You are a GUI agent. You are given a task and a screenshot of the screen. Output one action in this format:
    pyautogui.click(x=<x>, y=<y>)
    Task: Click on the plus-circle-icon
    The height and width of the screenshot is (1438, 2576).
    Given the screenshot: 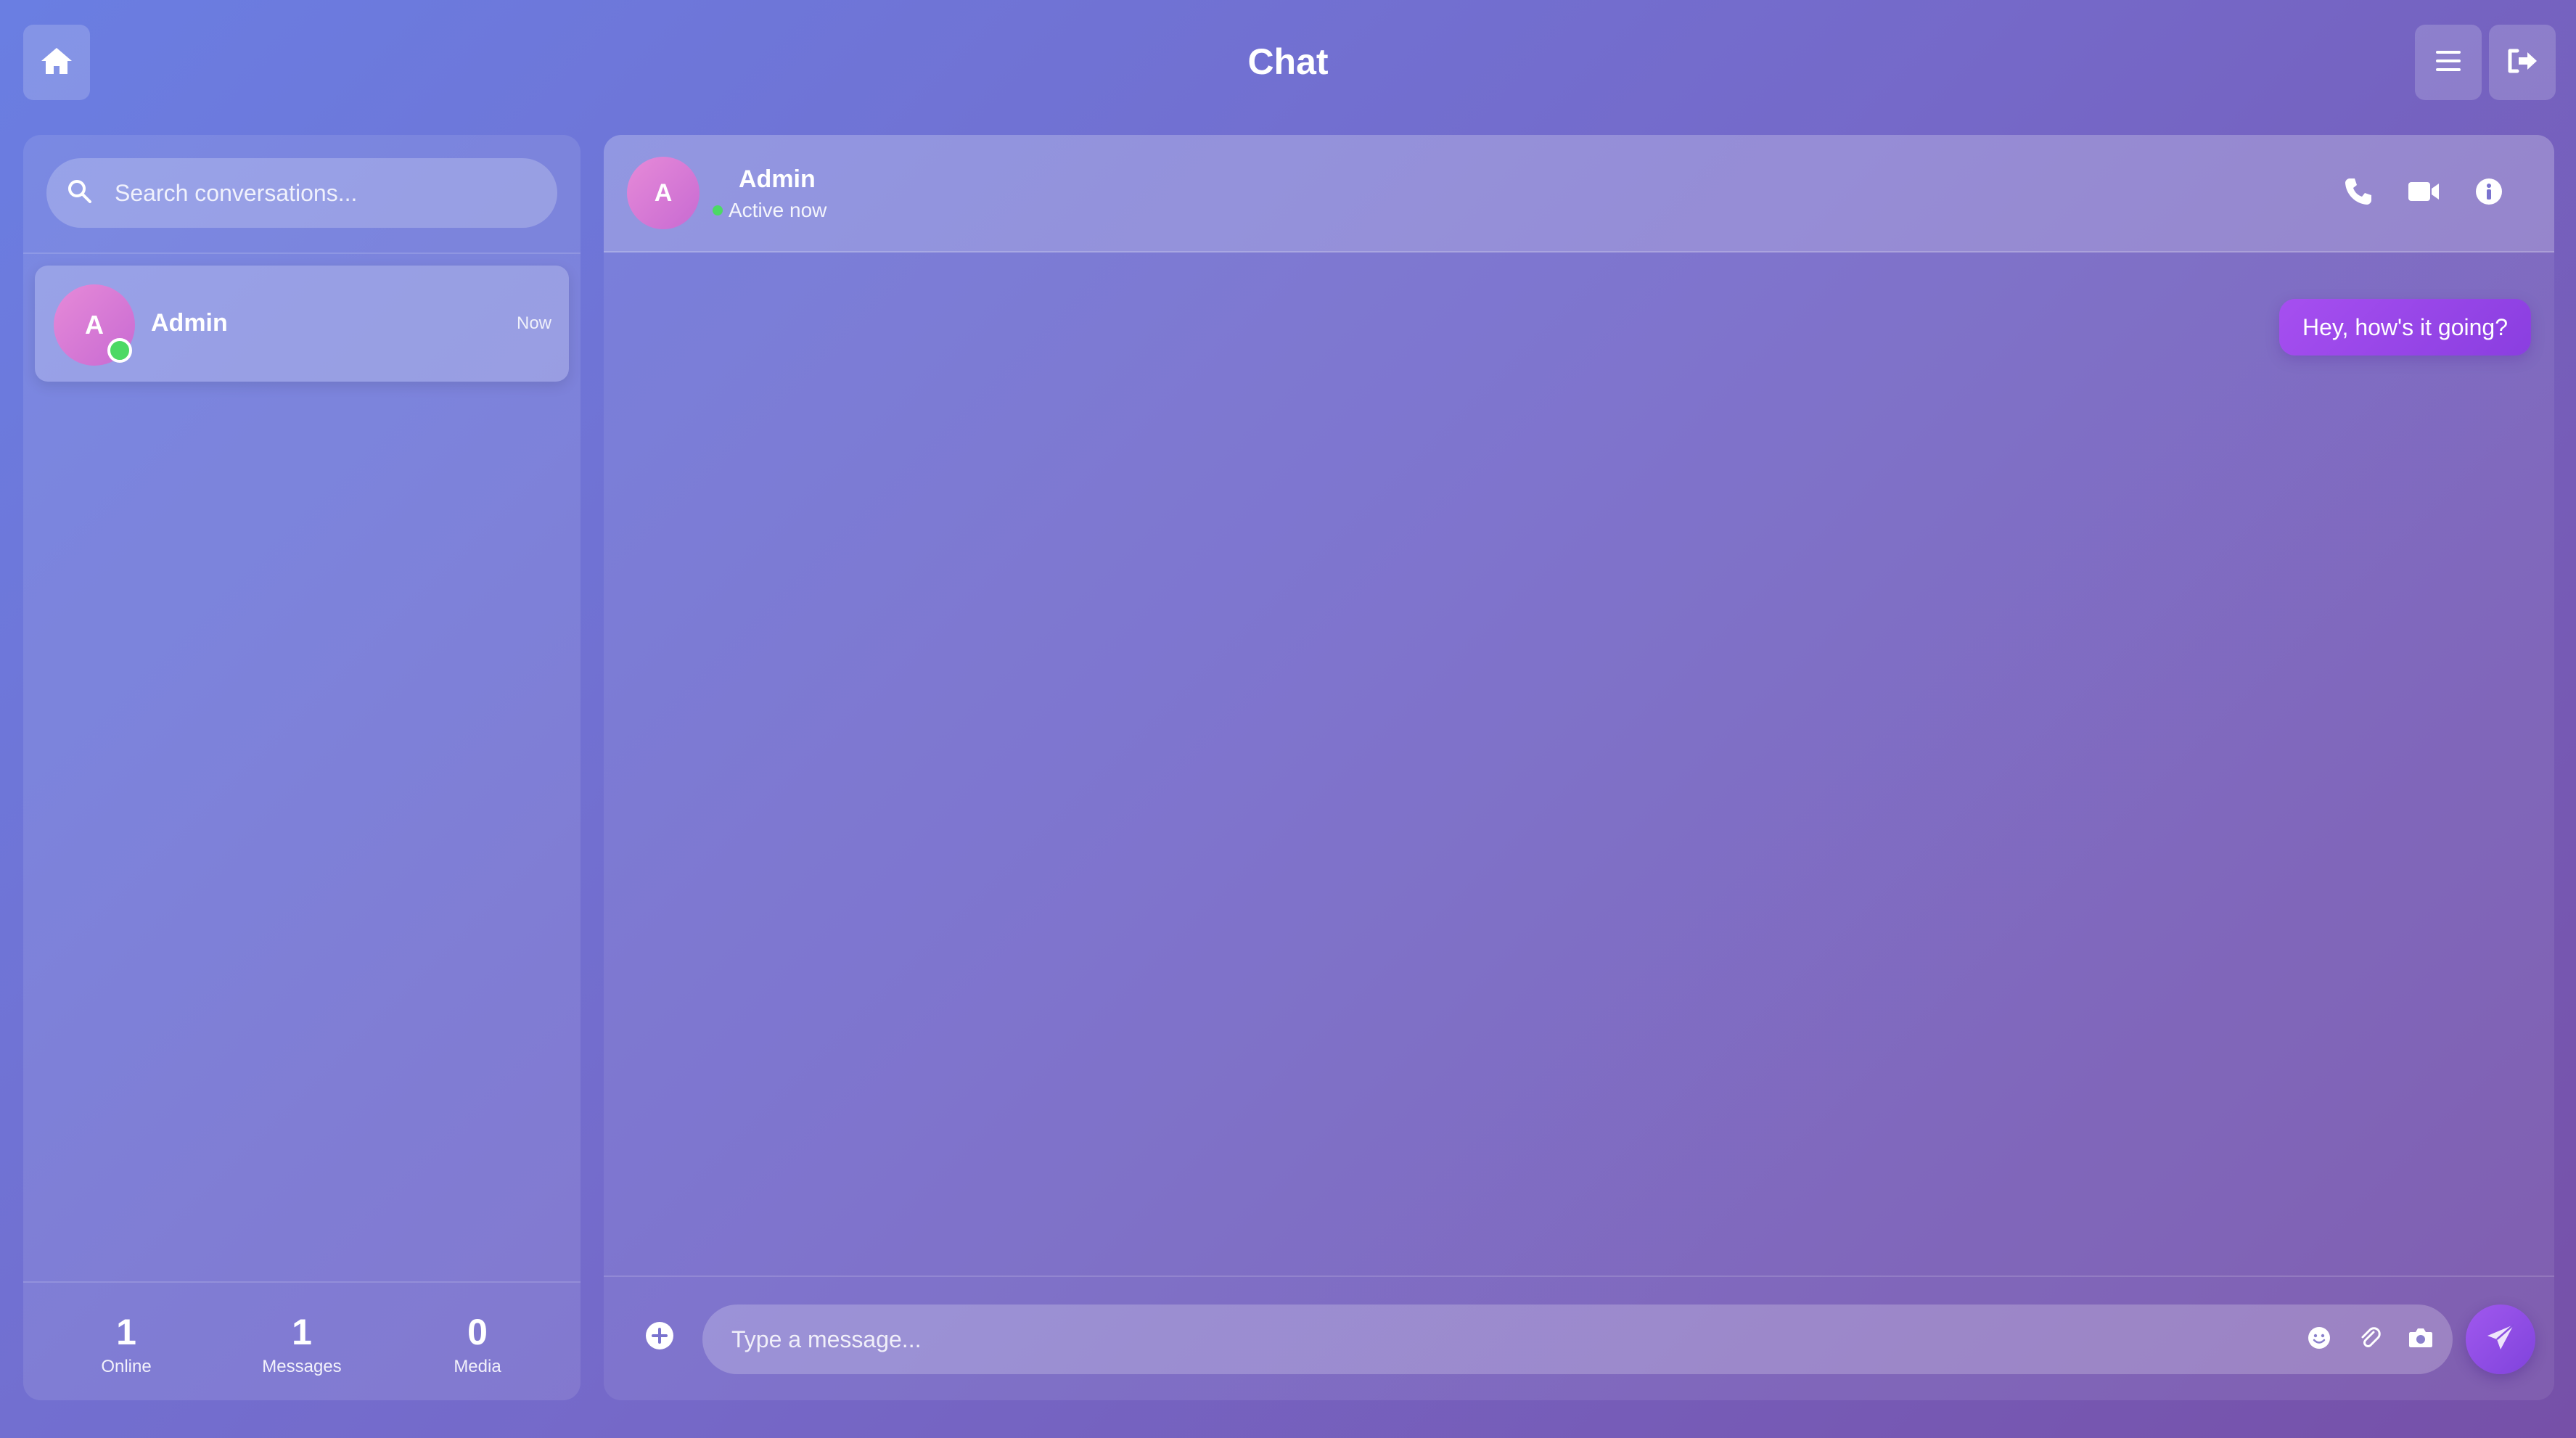 What is the action you would take?
    pyautogui.click(x=659, y=1337)
    